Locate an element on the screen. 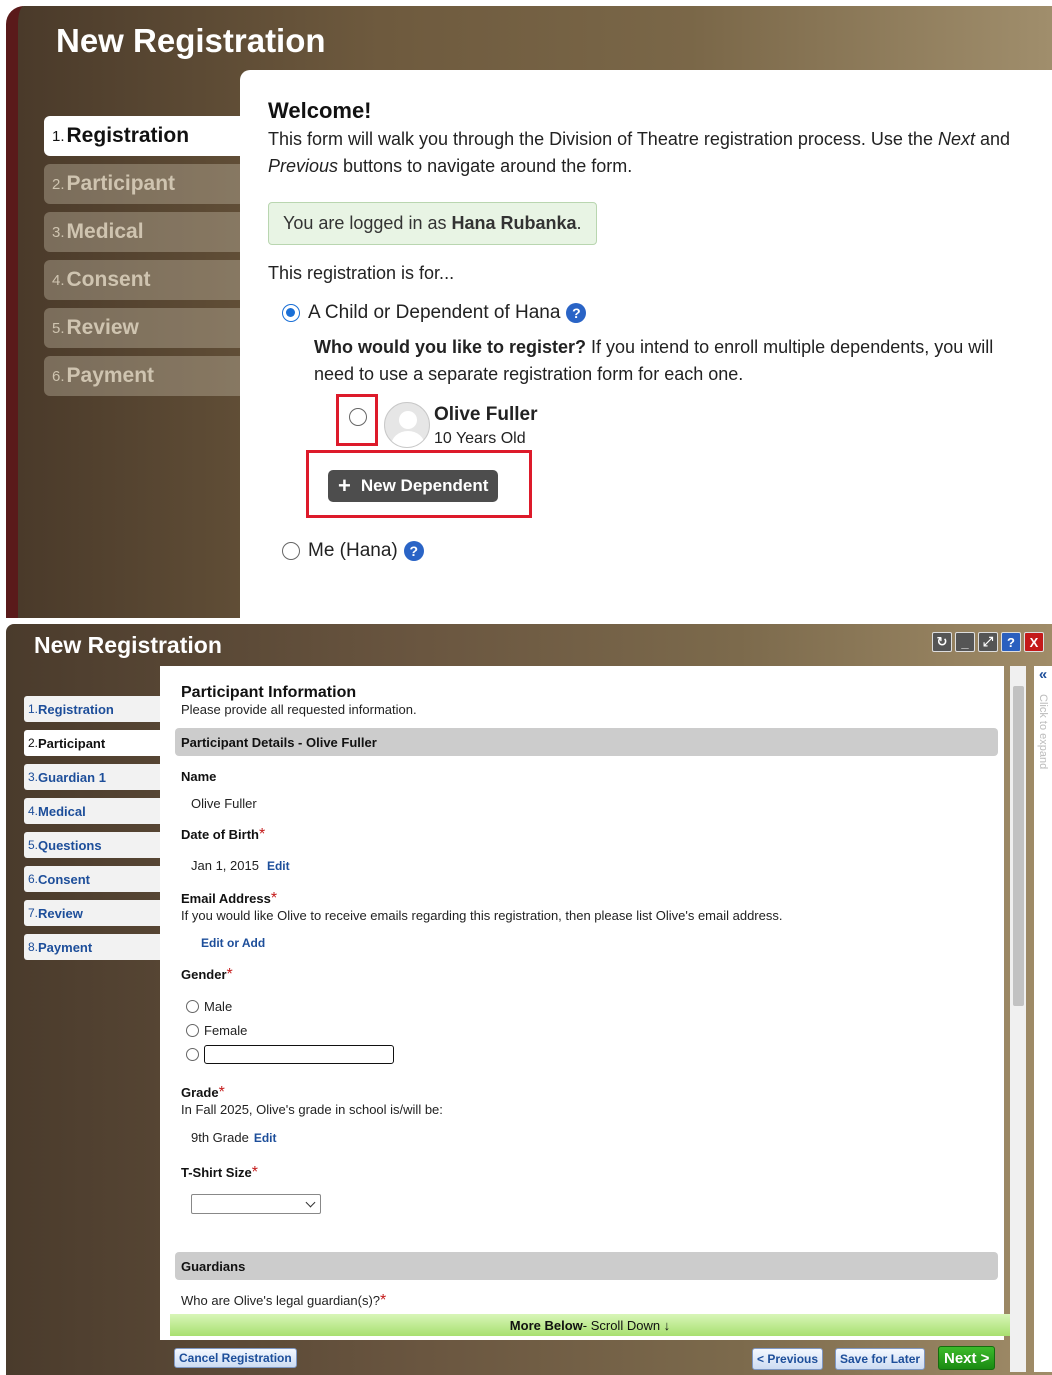 The height and width of the screenshot is (1375, 1052). content-scrollbar is located at coordinates (1018, 1019).